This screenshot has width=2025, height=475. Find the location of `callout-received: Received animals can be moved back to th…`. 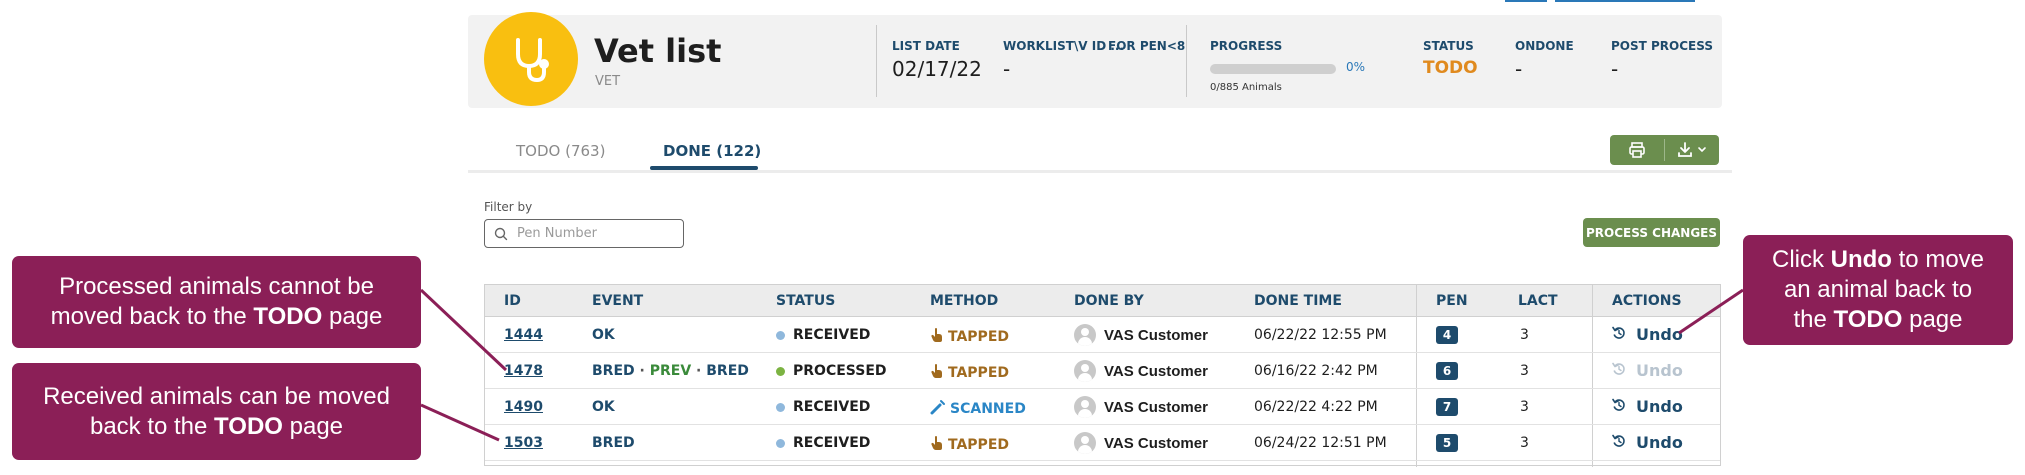

callout-received: Received animals can be moved back to th… is located at coordinates (216, 411).